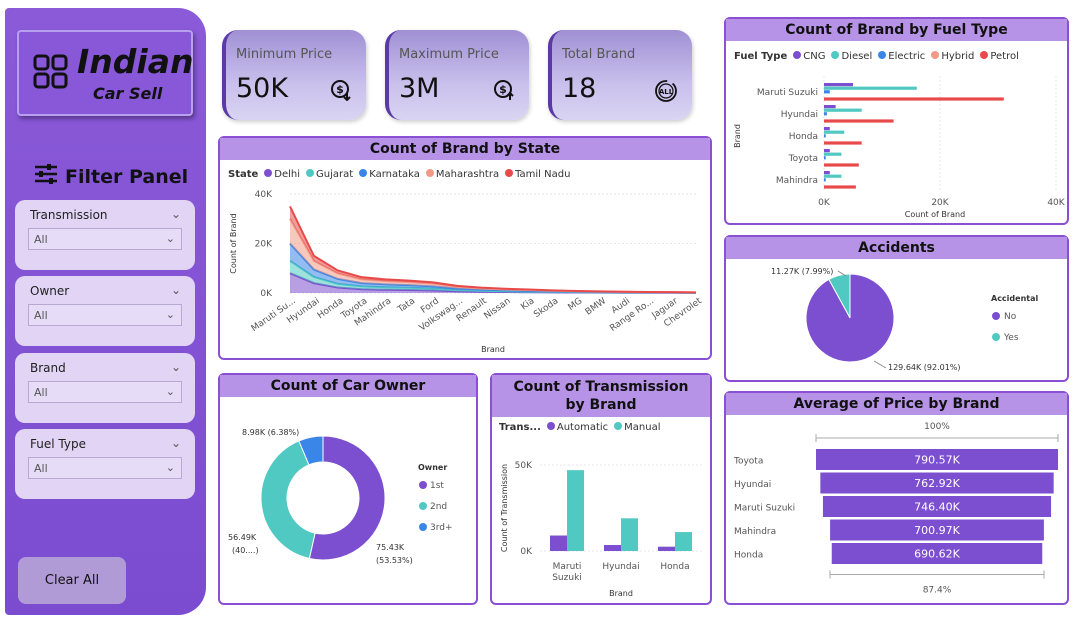  Describe the element at coordinates (105, 468) in the screenshot. I see `fuel-type-dropdown: All ⌄` at that location.